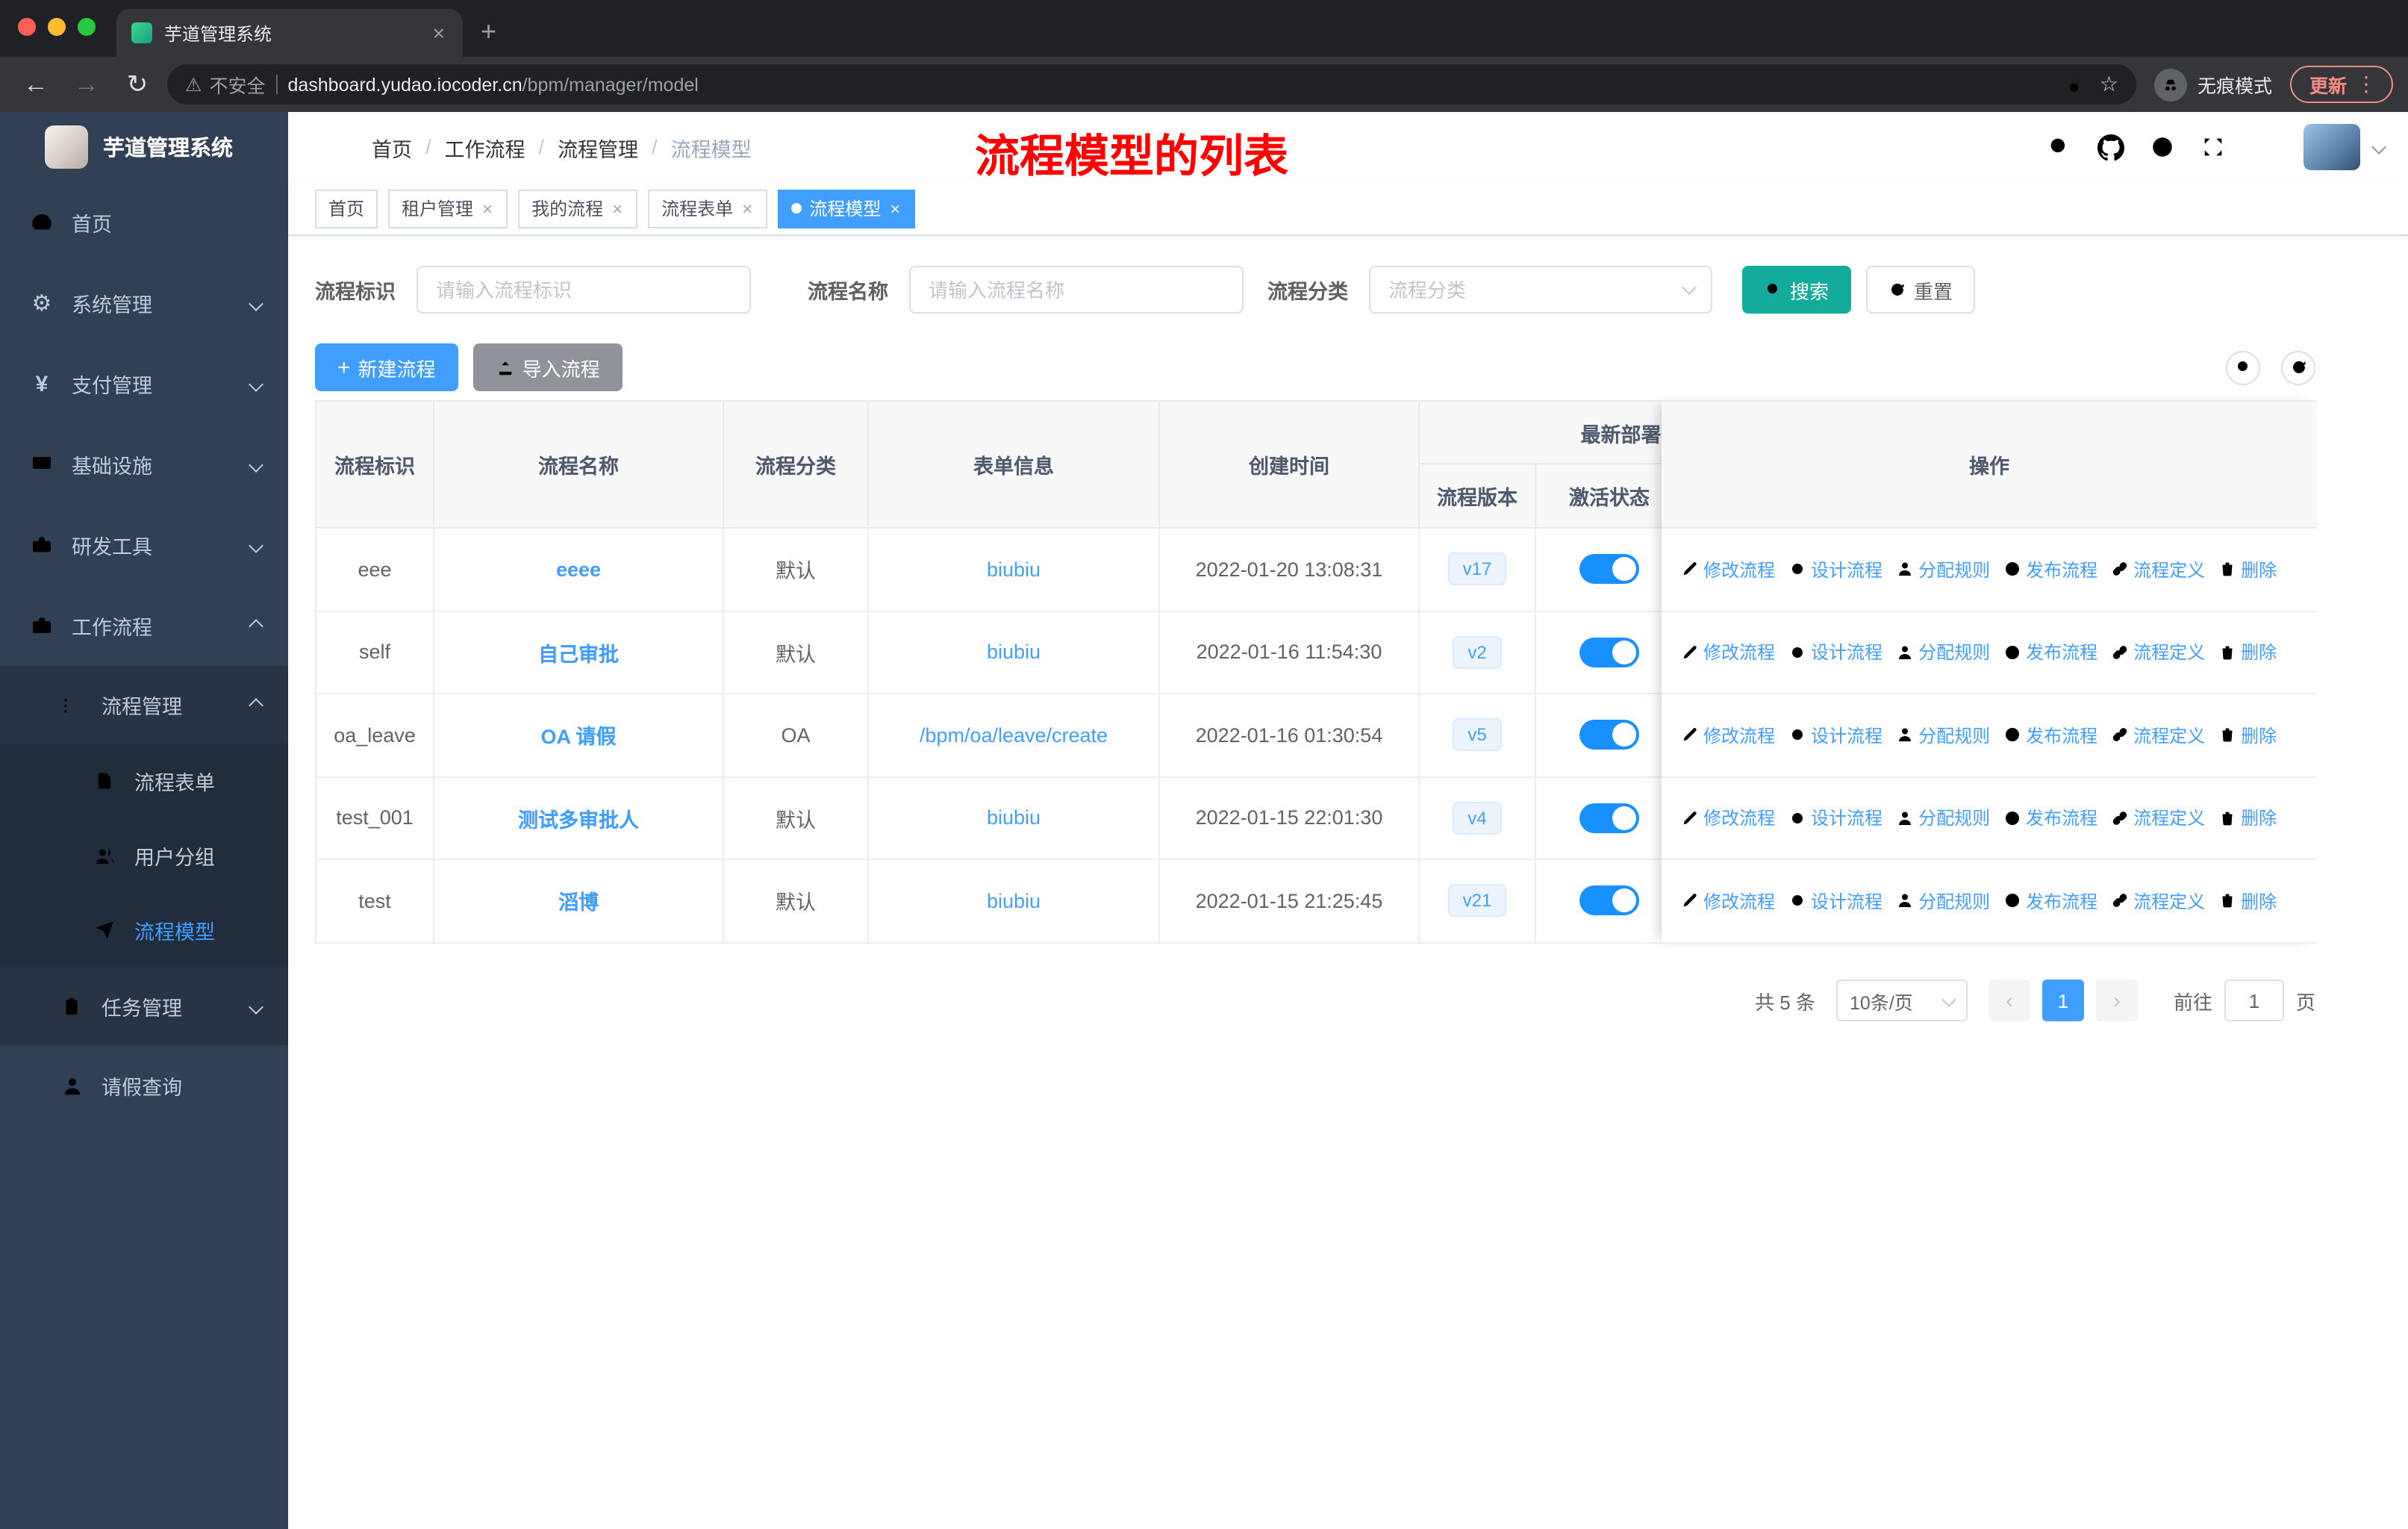  What do you see at coordinates (2063, 1000) in the screenshot?
I see `page-number-button: 1` at bounding box center [2063, 1000].